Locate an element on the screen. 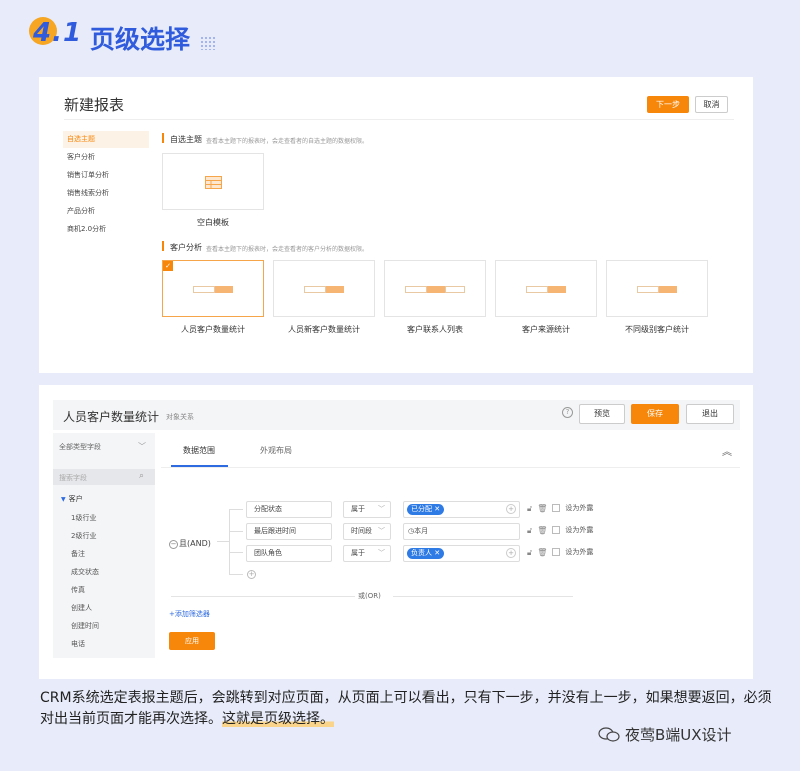  template-label: 客户联系人列表 is located at coordinates (435, 329).